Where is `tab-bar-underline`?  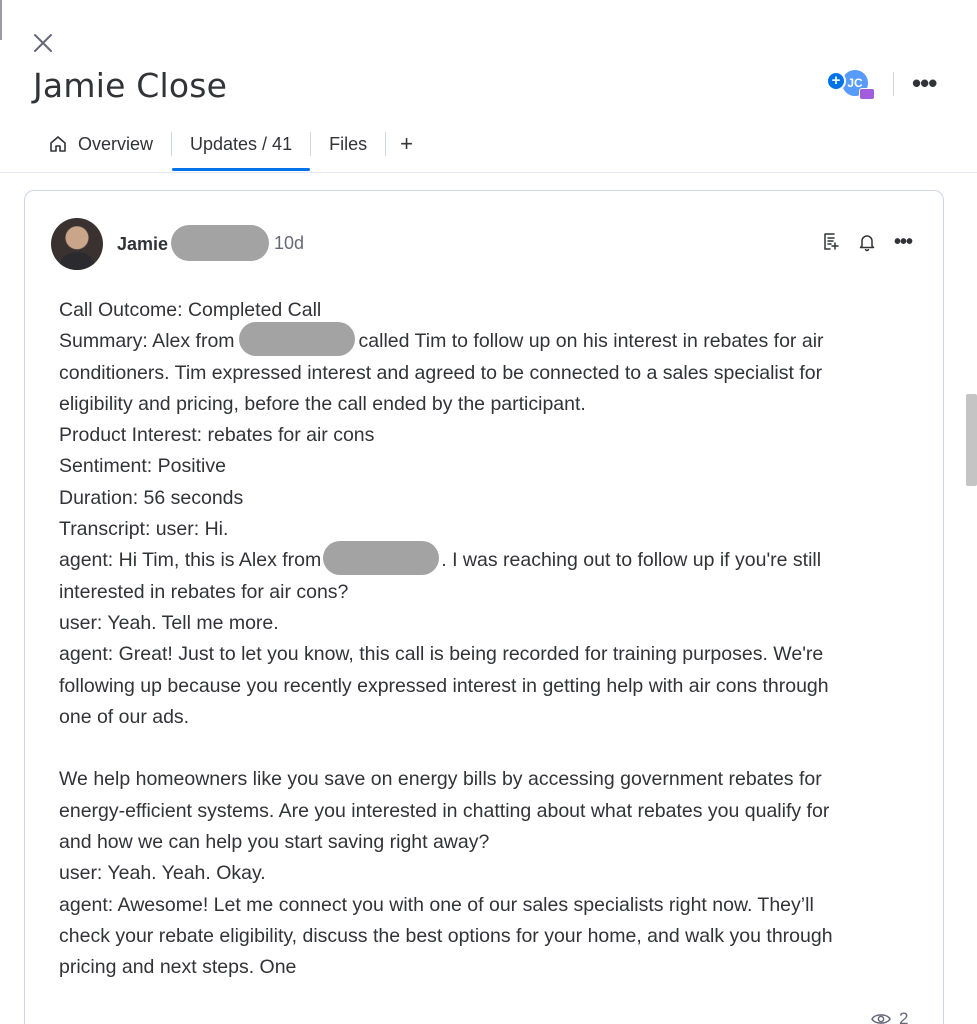 tab-bar-underline is located at coordinates (488, 172).